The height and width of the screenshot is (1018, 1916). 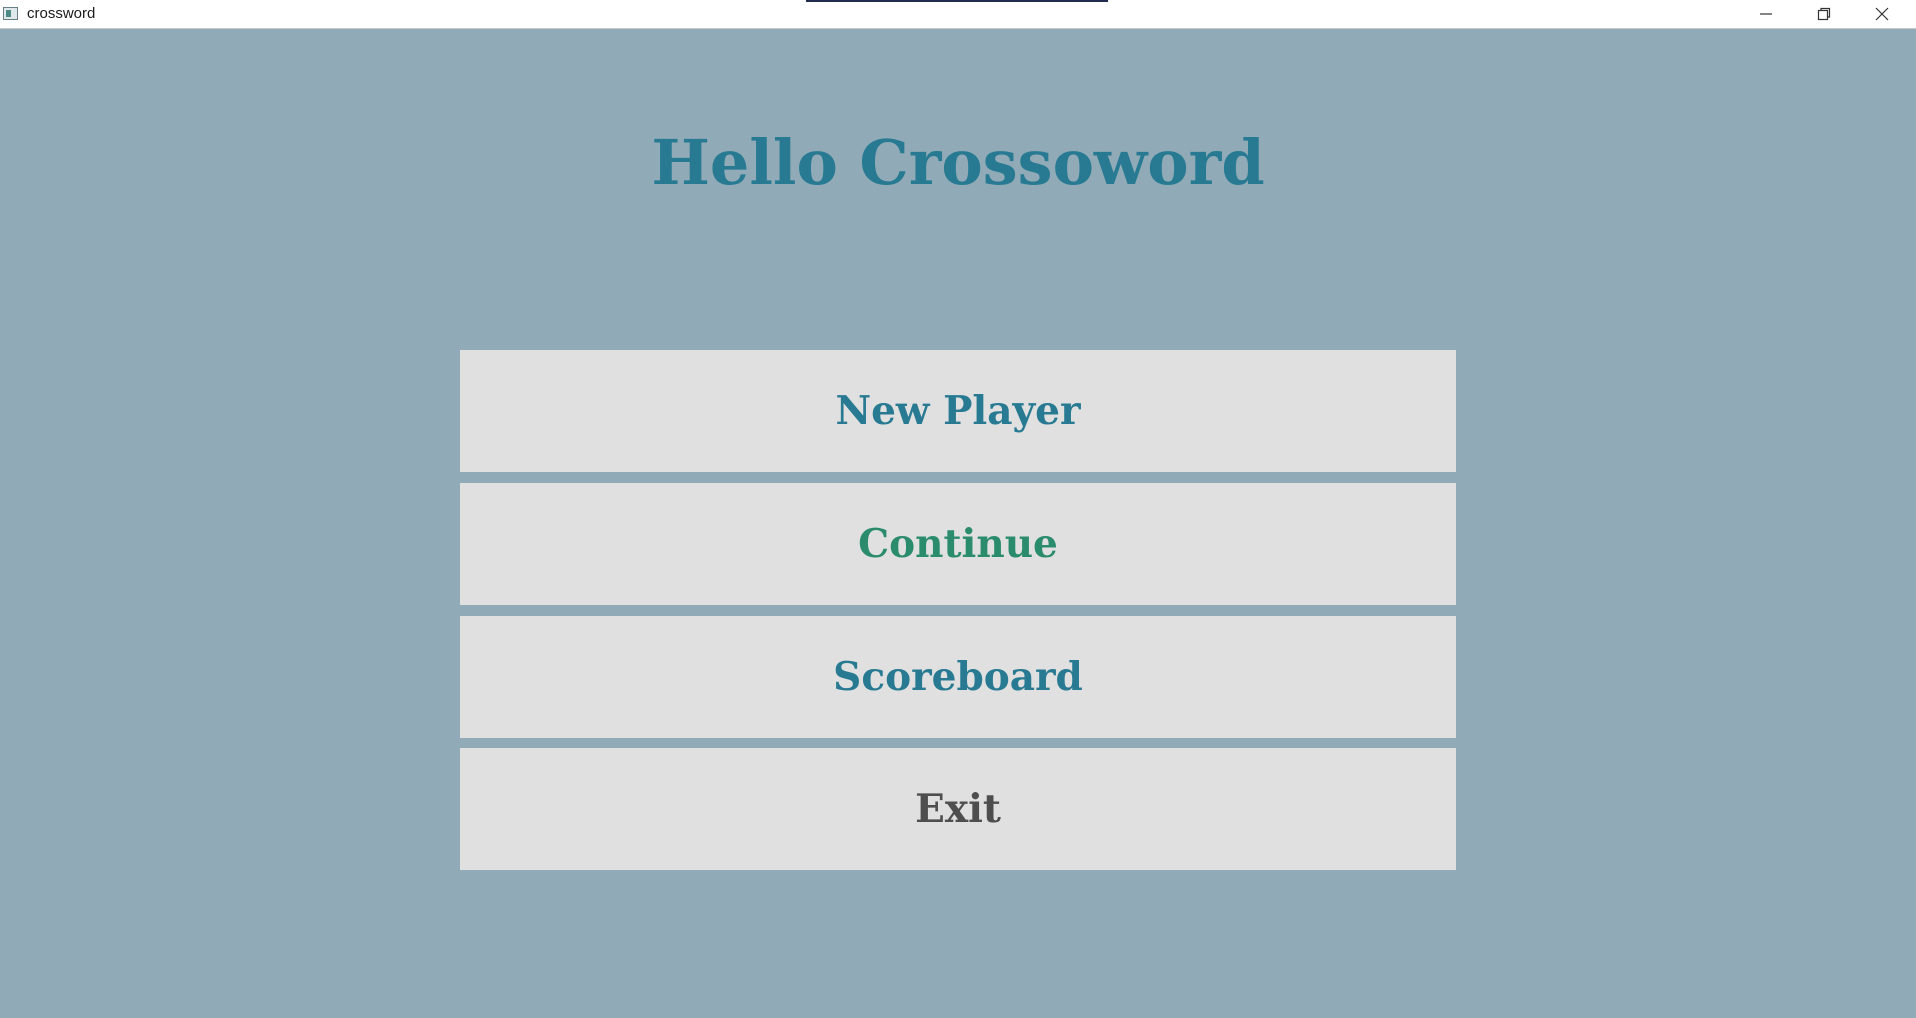 I want to click on title-bar: crossword, so click(x=958, y=14).